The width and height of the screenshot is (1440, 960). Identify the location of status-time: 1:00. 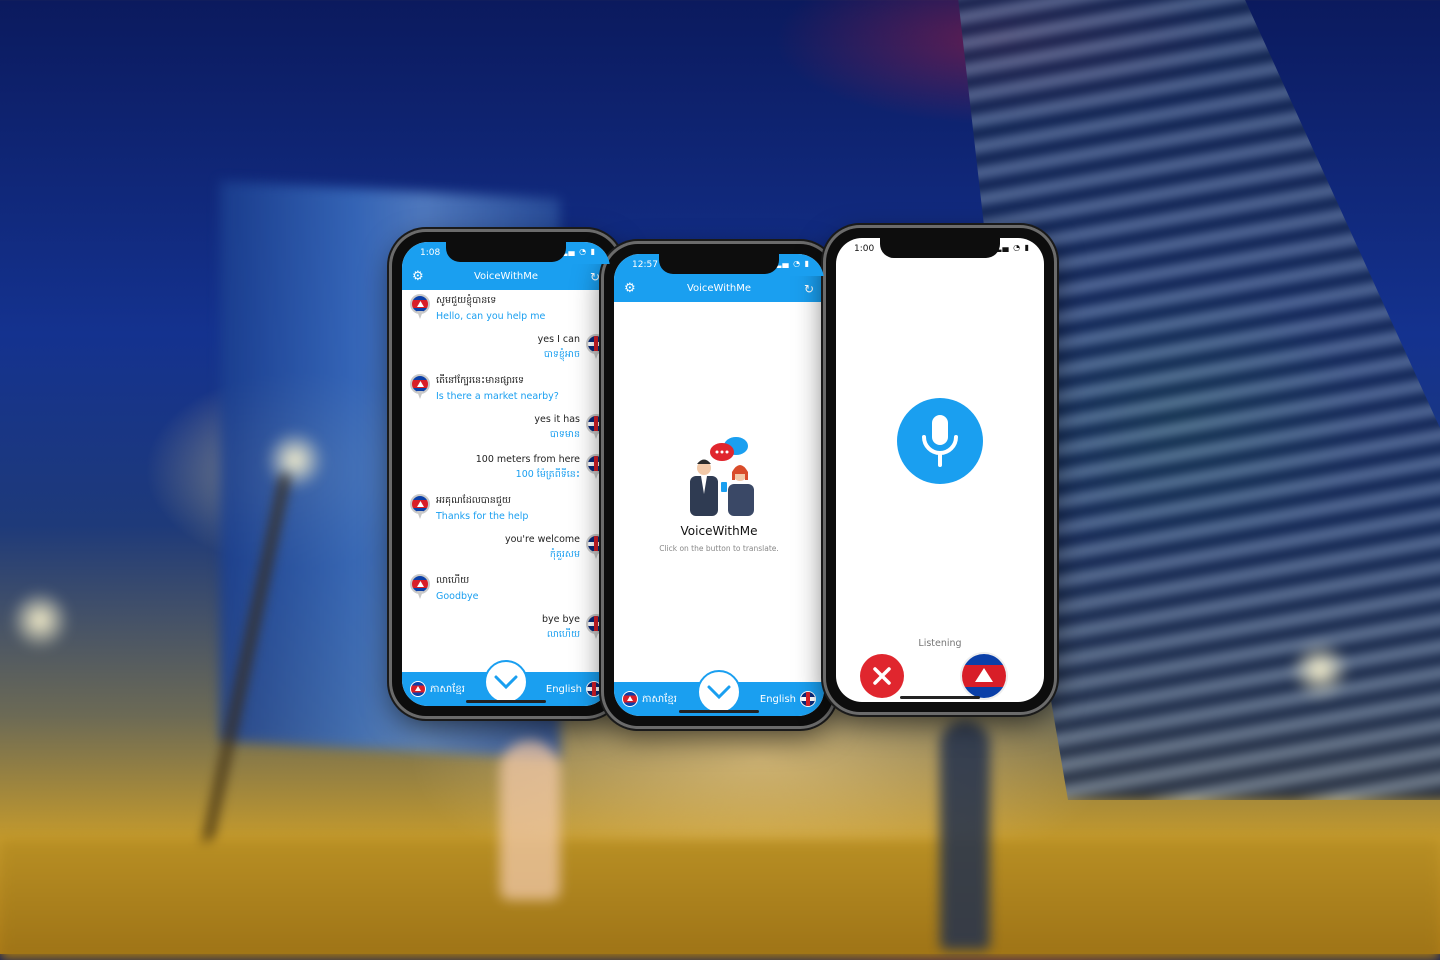
(864, 249).